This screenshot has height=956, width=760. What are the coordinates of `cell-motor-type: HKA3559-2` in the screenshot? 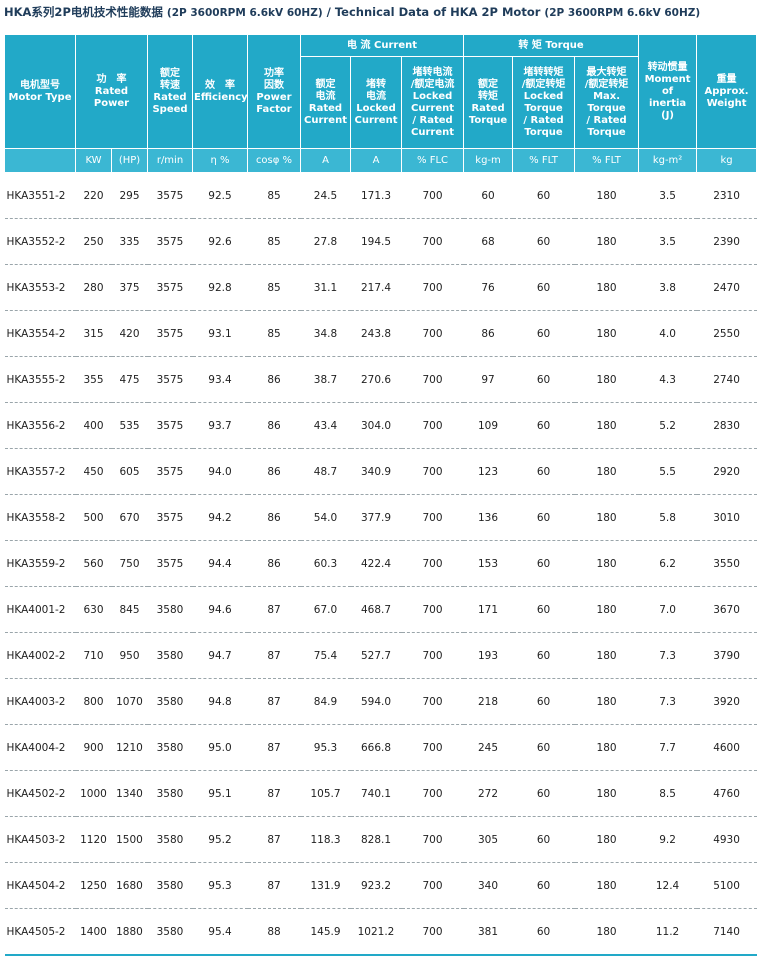 It's located at (40, 563).